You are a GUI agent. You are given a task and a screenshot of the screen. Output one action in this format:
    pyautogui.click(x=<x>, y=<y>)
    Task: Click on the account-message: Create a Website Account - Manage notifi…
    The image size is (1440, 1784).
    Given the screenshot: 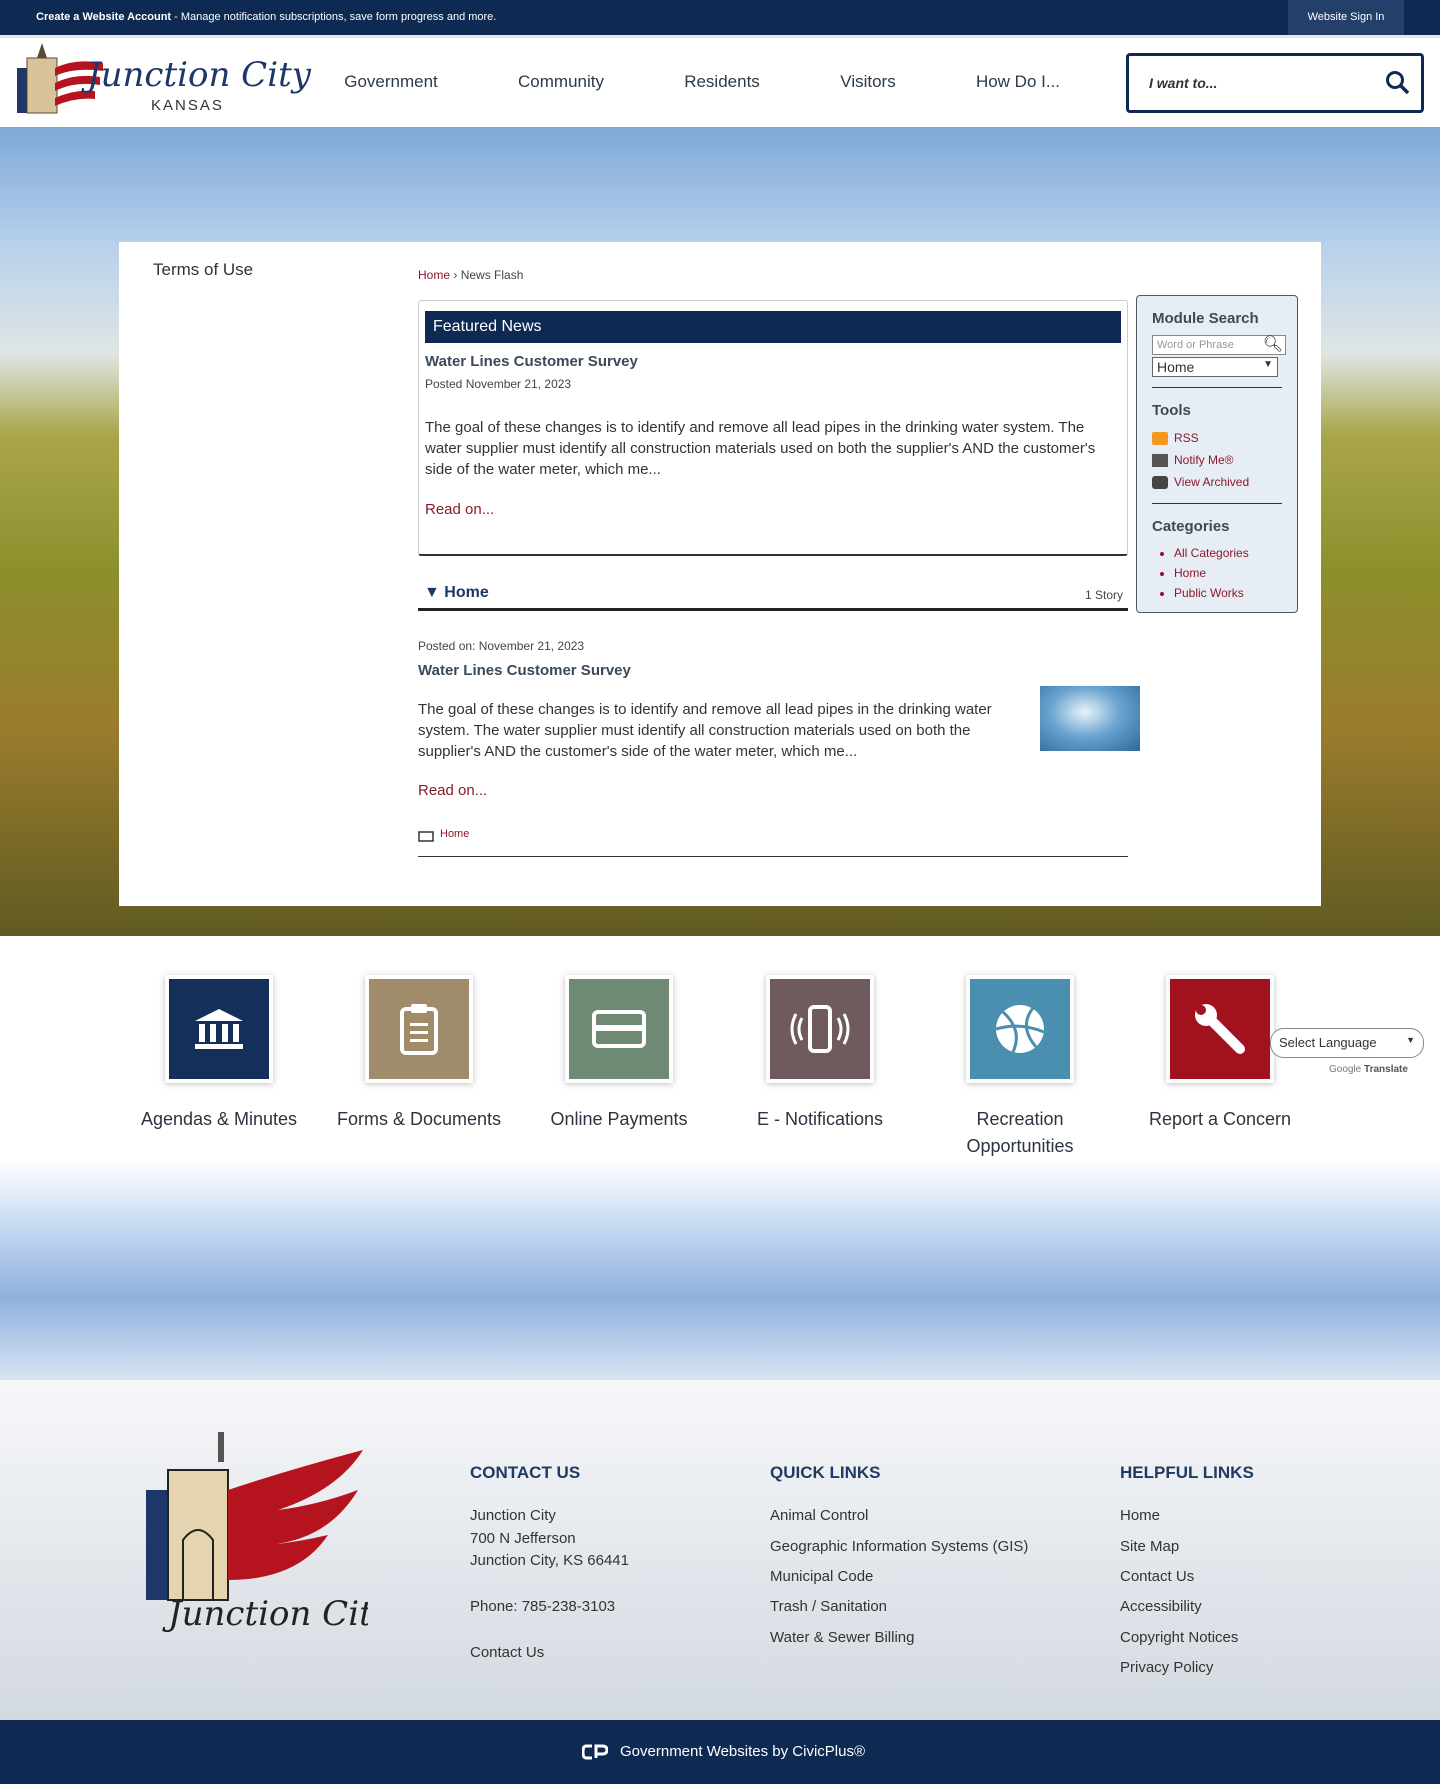 What is the action you would take?
    pyautogui.click(x=266, y=17)
    